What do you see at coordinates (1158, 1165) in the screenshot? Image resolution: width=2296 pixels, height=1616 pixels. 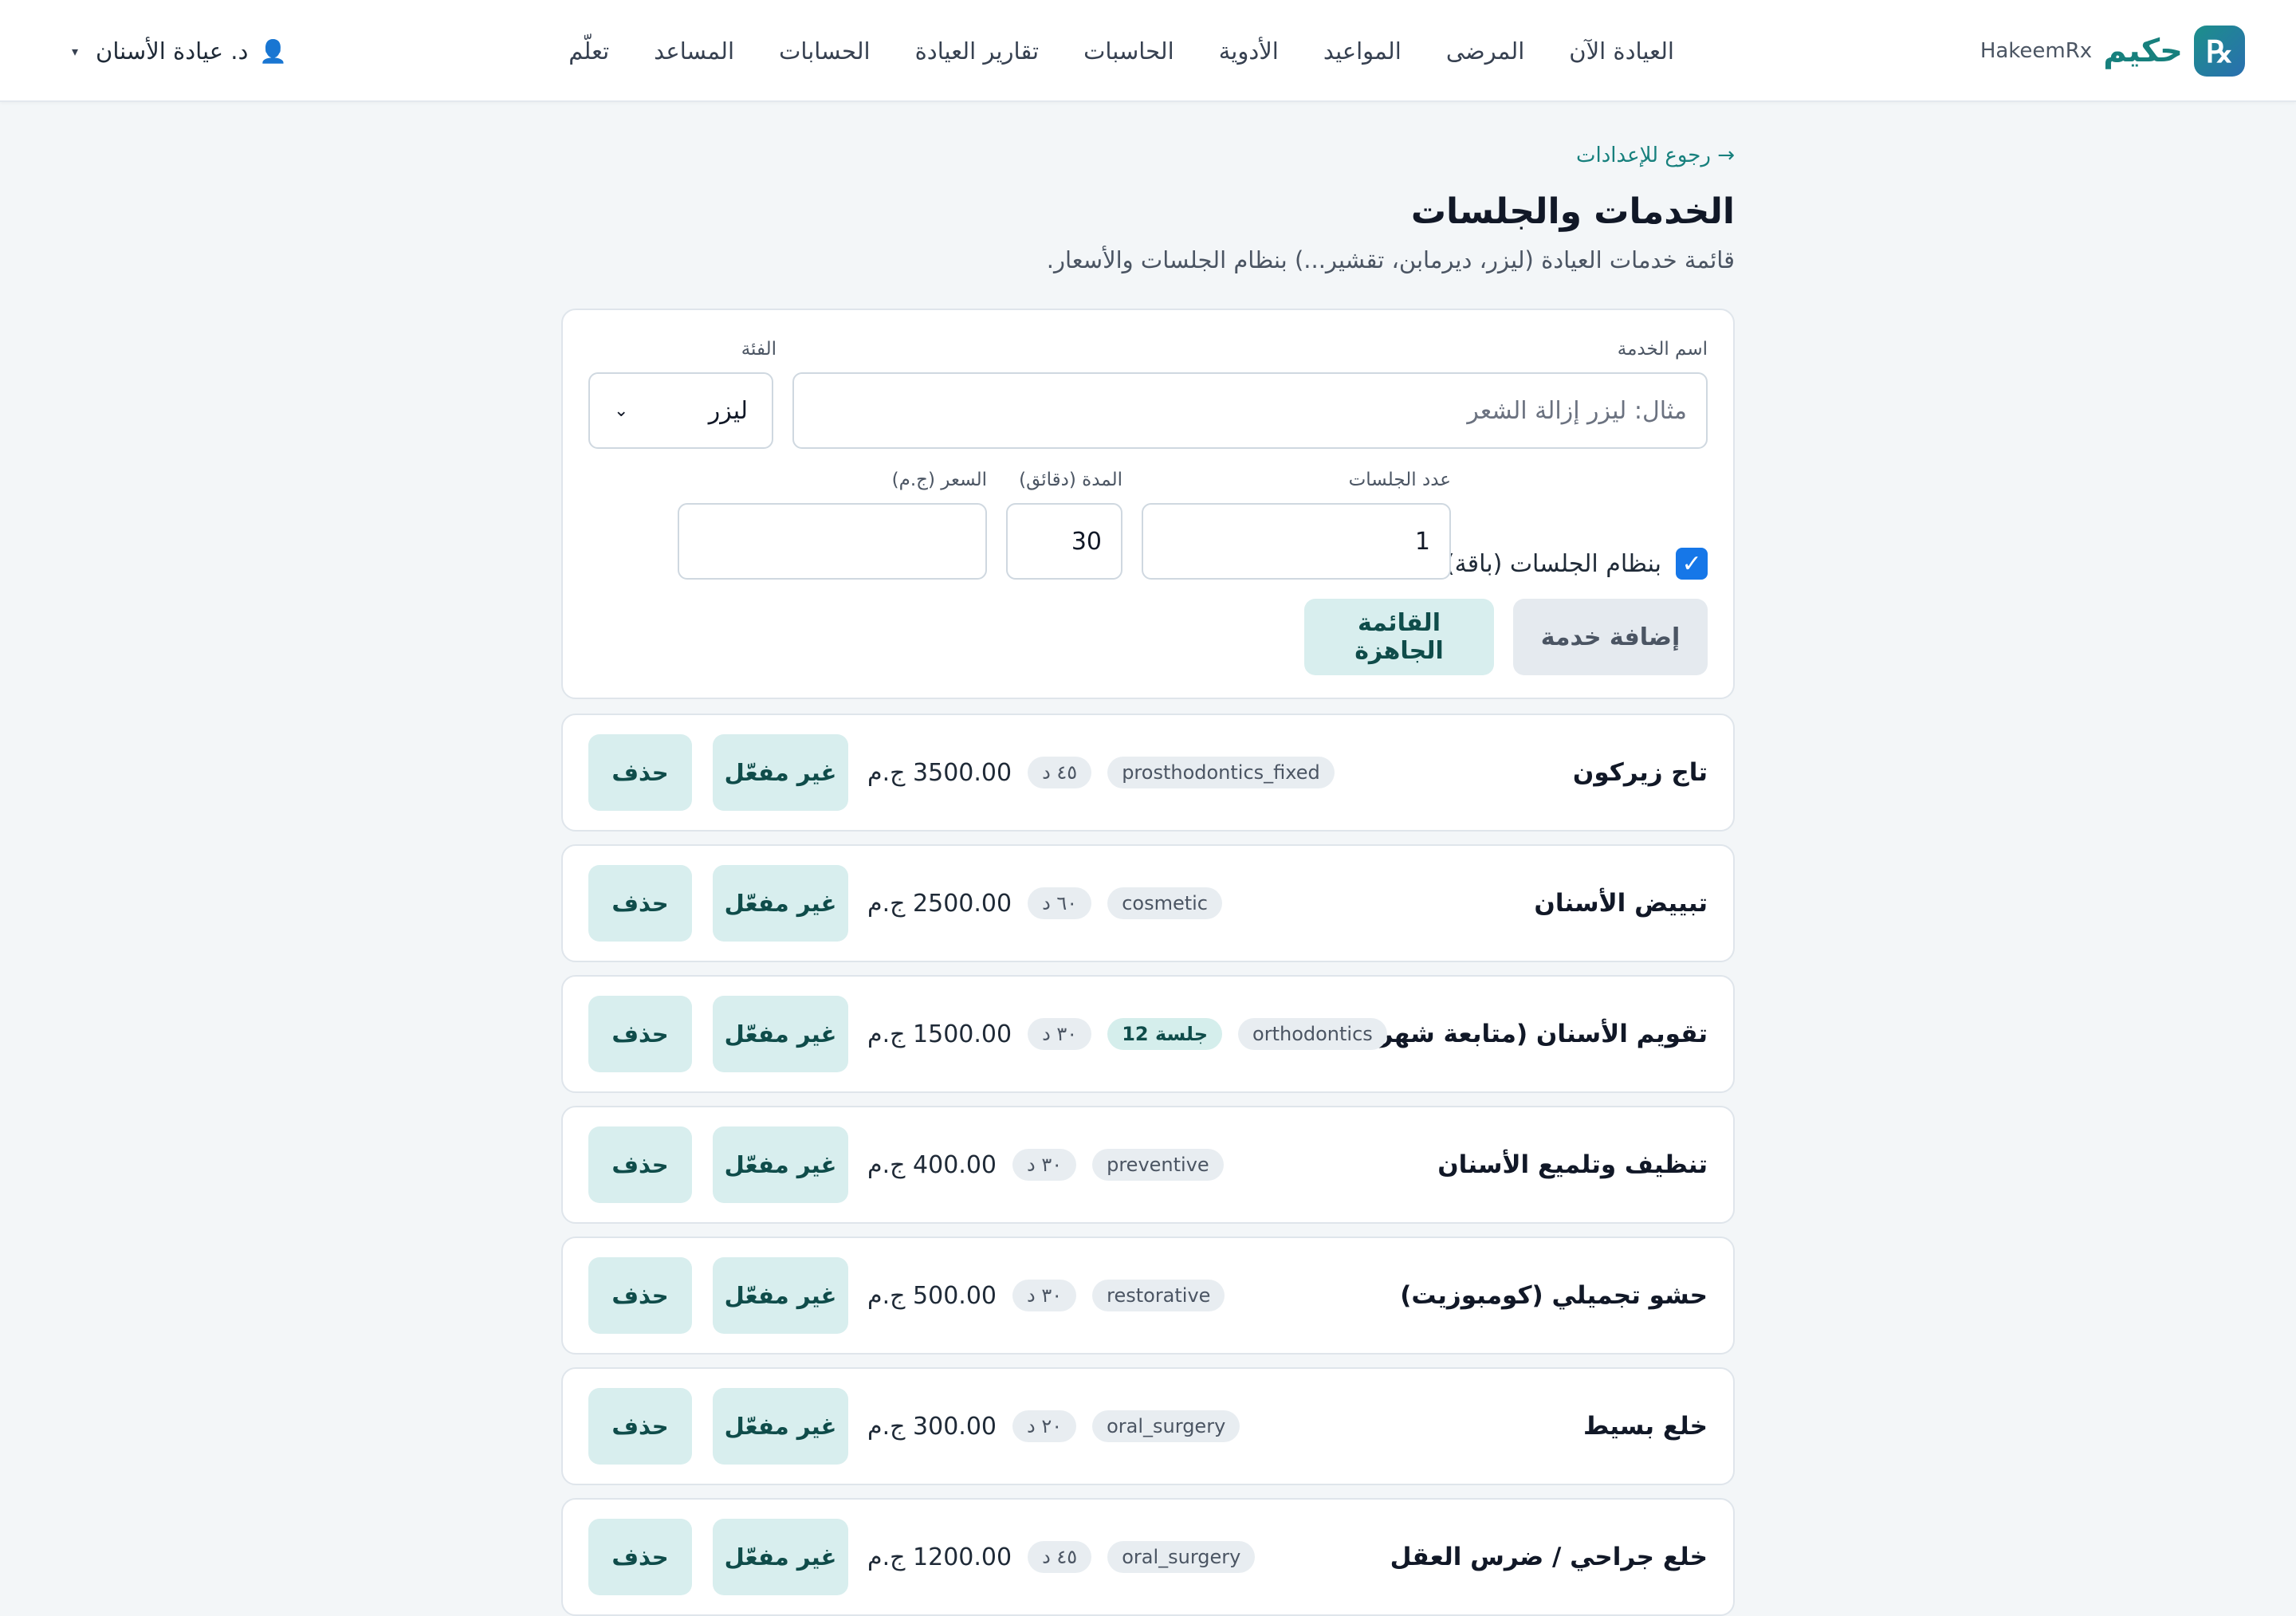 I see `category-chip: preventive` at bounding box center [1158, 1165].